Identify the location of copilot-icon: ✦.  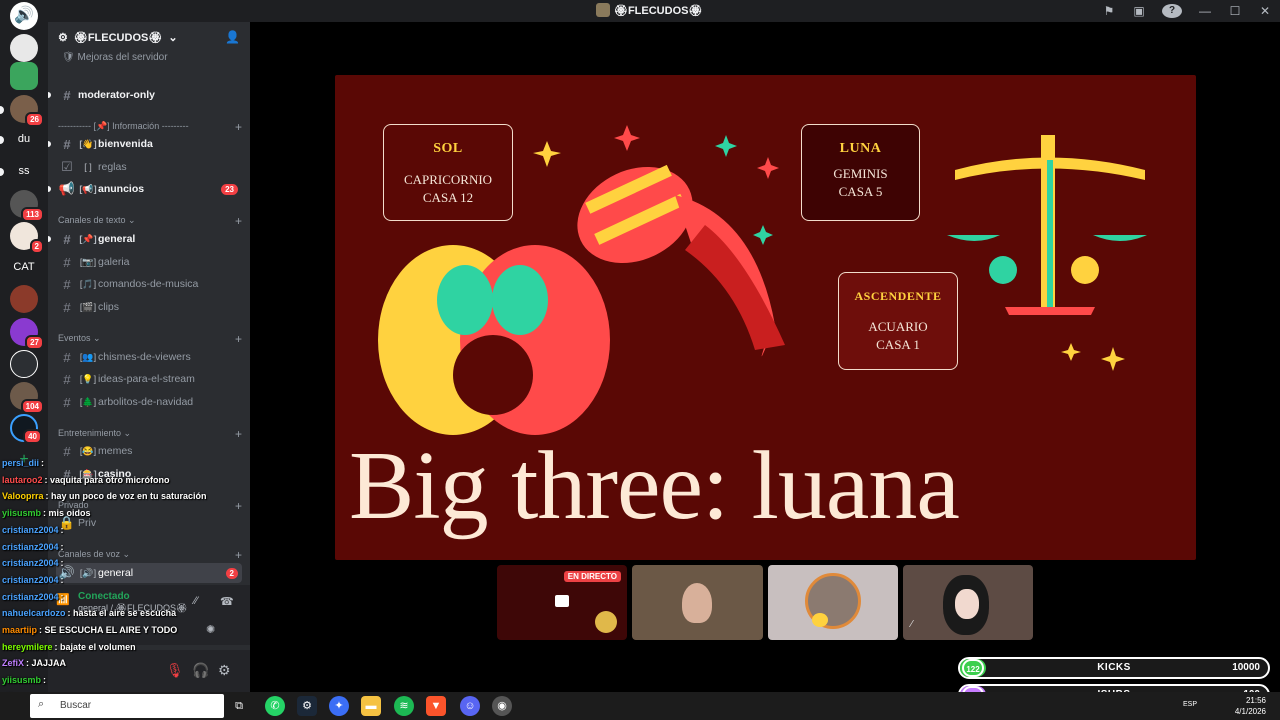
(339, 706).